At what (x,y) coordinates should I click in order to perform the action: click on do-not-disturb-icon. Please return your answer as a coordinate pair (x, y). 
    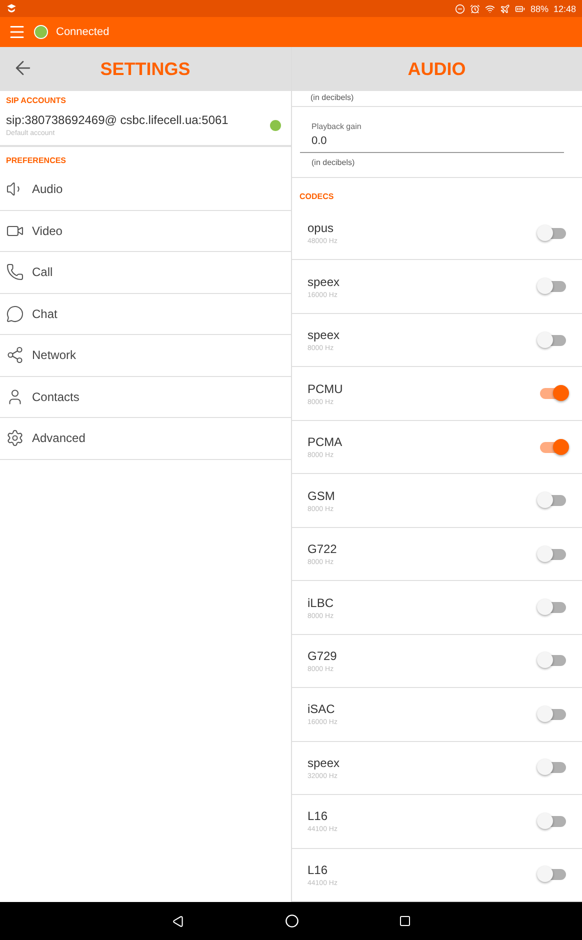
    Looking at the image, I should click on (460, 9).